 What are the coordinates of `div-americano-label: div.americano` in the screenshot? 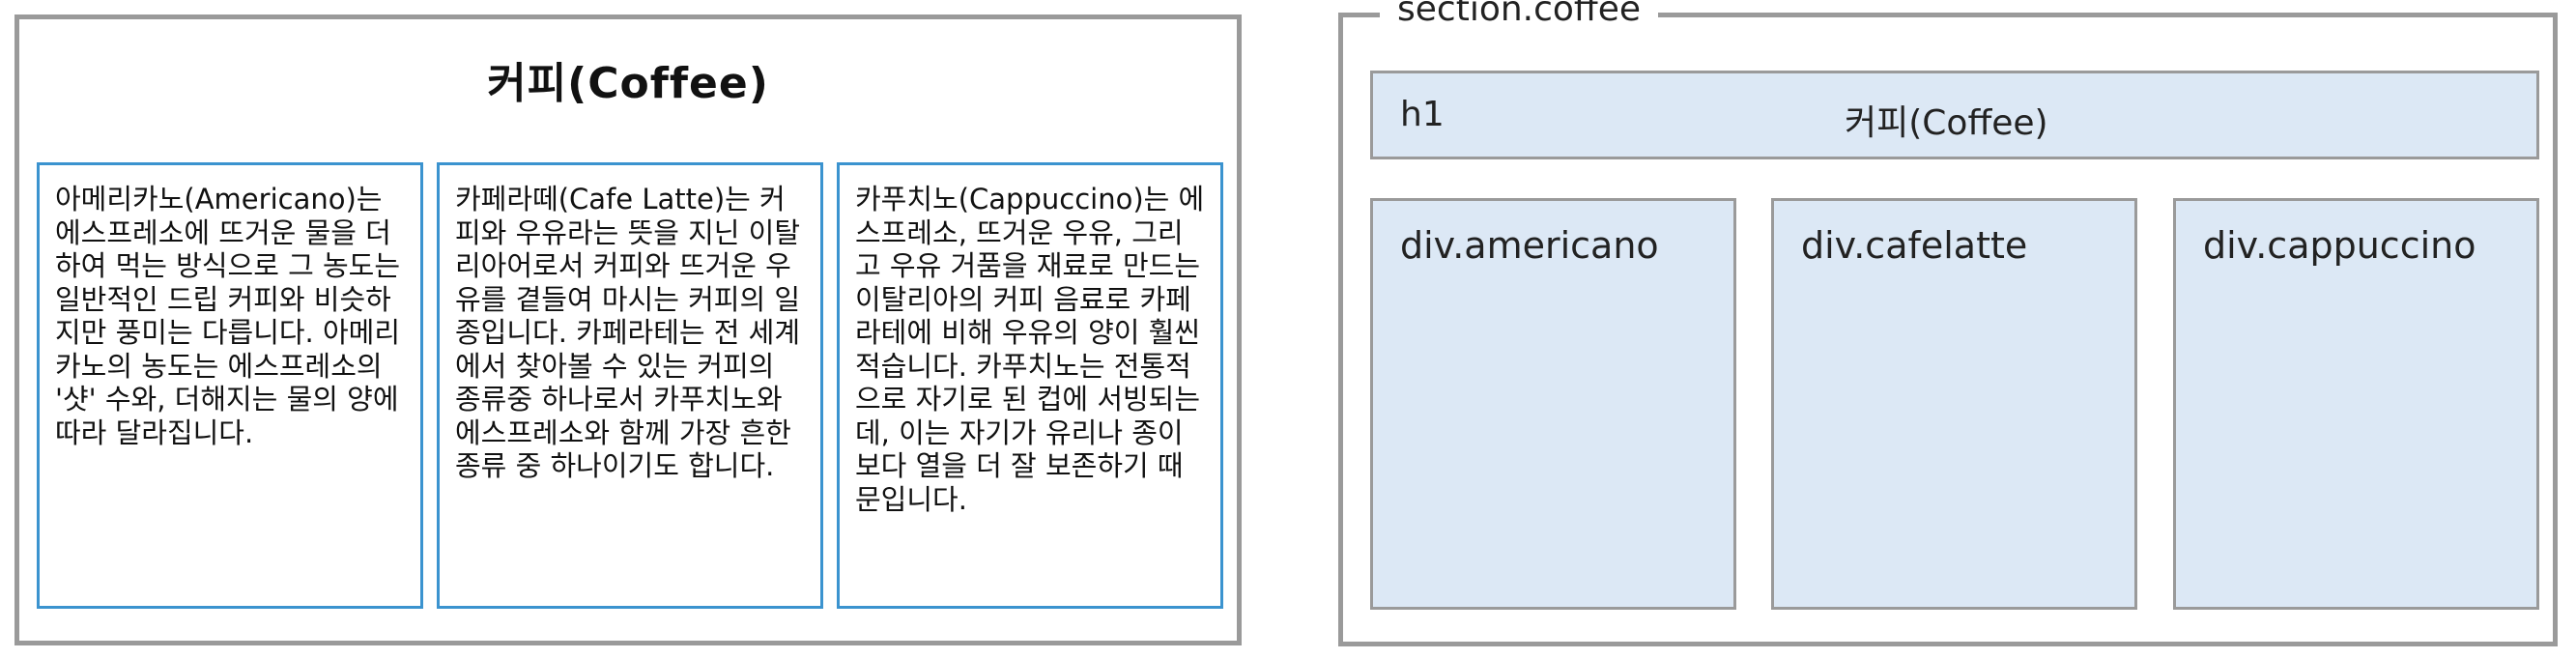 It's located at (1530, 245).